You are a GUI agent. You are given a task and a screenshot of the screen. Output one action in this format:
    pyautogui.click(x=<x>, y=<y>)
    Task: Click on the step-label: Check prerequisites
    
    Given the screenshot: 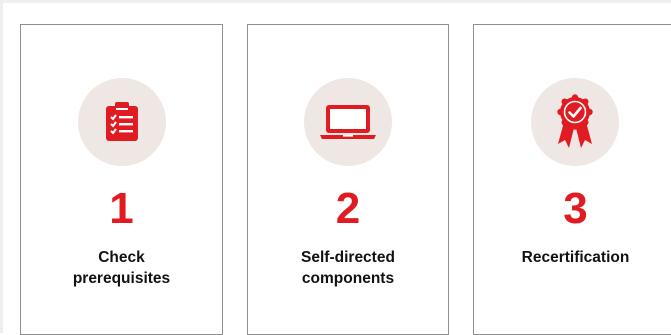 What is the action you would take?
    pyautogui.click(x=121, y=268)
    